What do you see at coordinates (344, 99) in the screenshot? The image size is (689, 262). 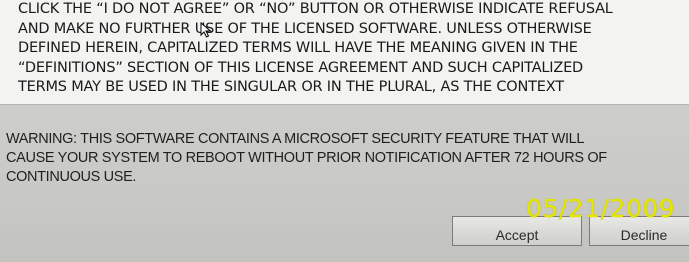 I see `license-fade` at bounding box center [344, 99].